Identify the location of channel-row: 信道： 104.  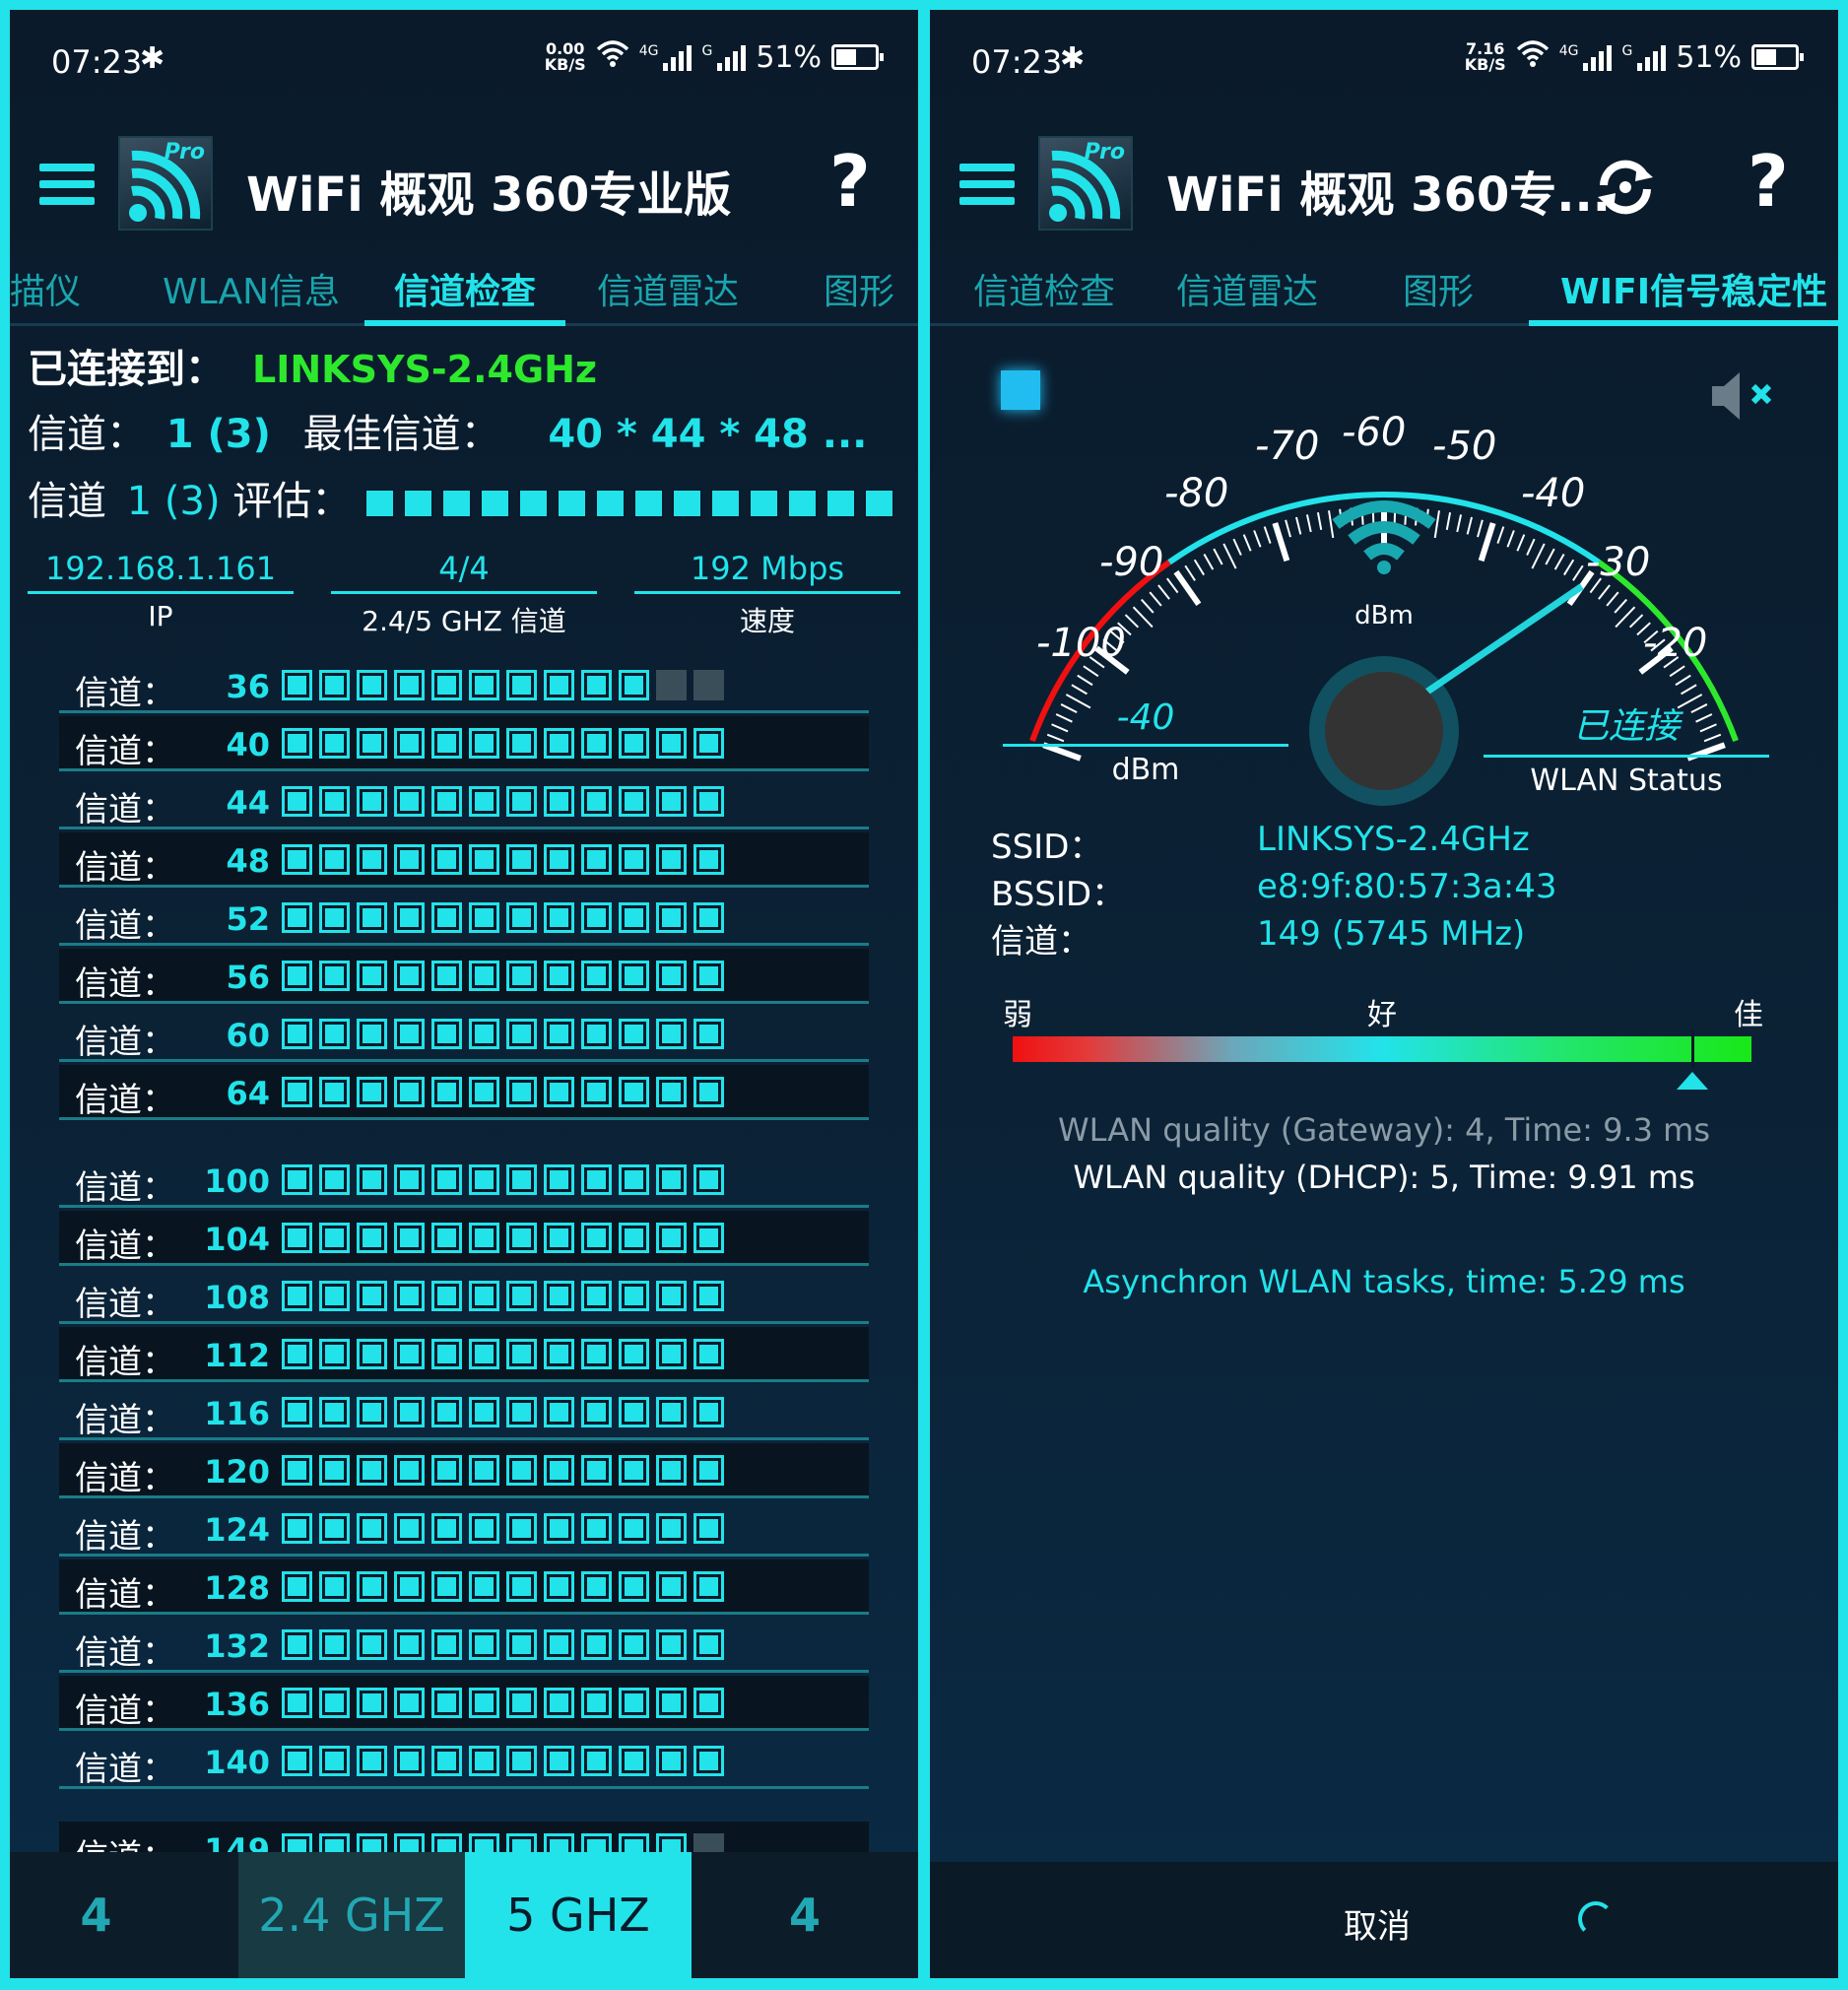
(464, 1238).